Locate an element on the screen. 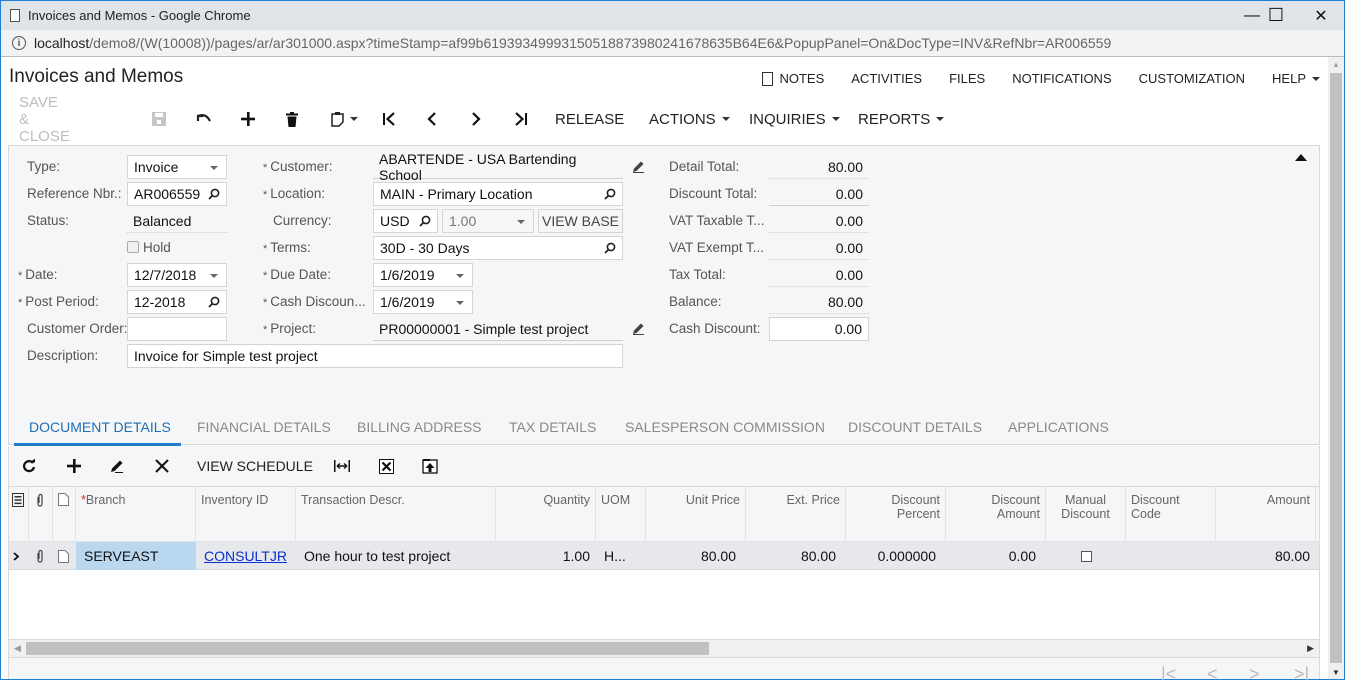 Image resolution: width=1345 pixels, height=680 pixels. maximize-button: ☐ is located at coordinates (1276, 15).